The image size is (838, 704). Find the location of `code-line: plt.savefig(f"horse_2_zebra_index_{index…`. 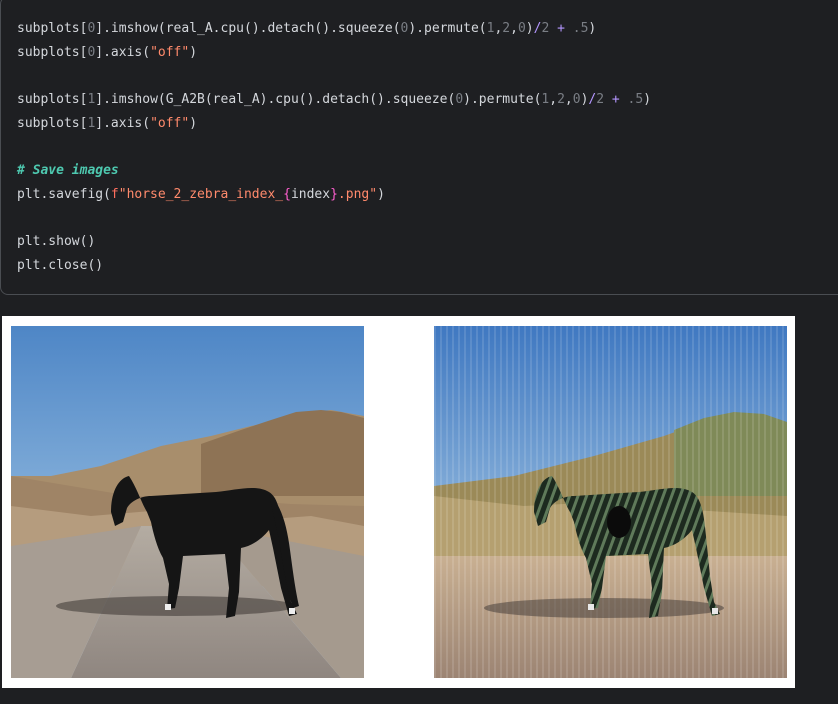

code-line: plt.savefig(f"horse_2_zebra_index_{index… is located at coordinates (334, 195).